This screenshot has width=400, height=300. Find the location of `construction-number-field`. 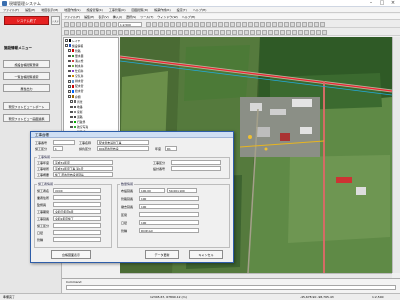

construction-number-field is located at coordinates (64, 142).